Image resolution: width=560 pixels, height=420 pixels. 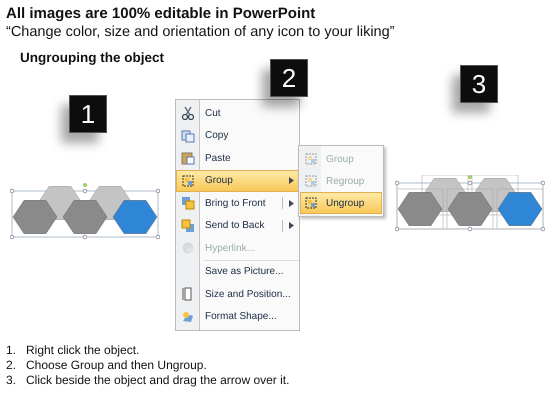 I want to click on menu-item: Group, so click(x=237, y=181).